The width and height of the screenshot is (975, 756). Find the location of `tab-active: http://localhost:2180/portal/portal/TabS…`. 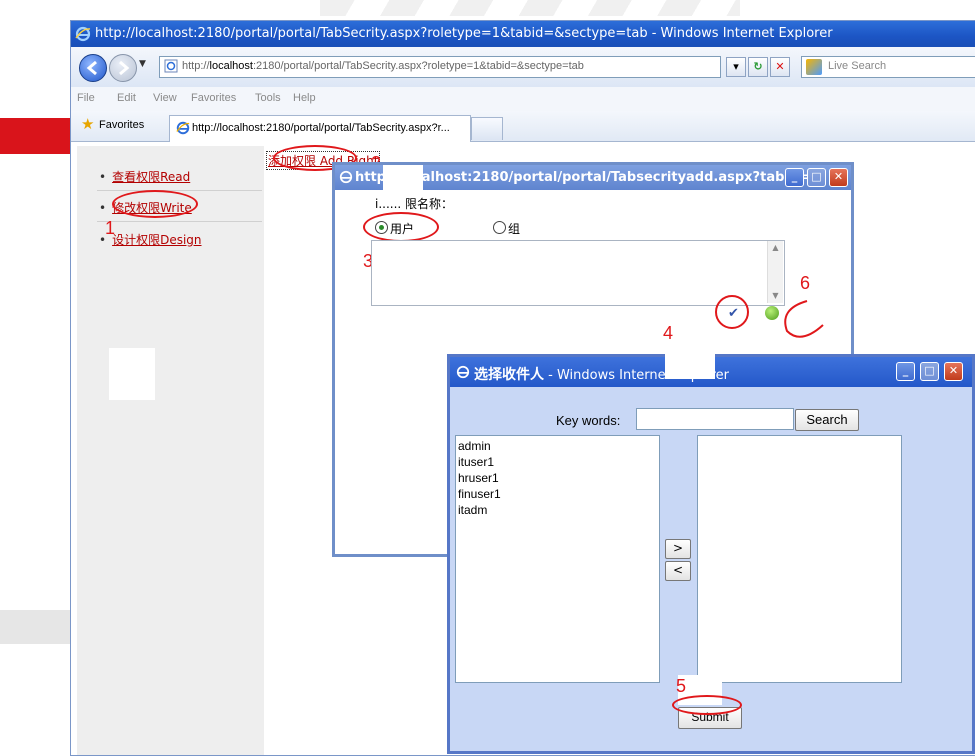

tab-active: http://localhost:2180/portal/portal/TabS… is located at coordinates (320, 128).